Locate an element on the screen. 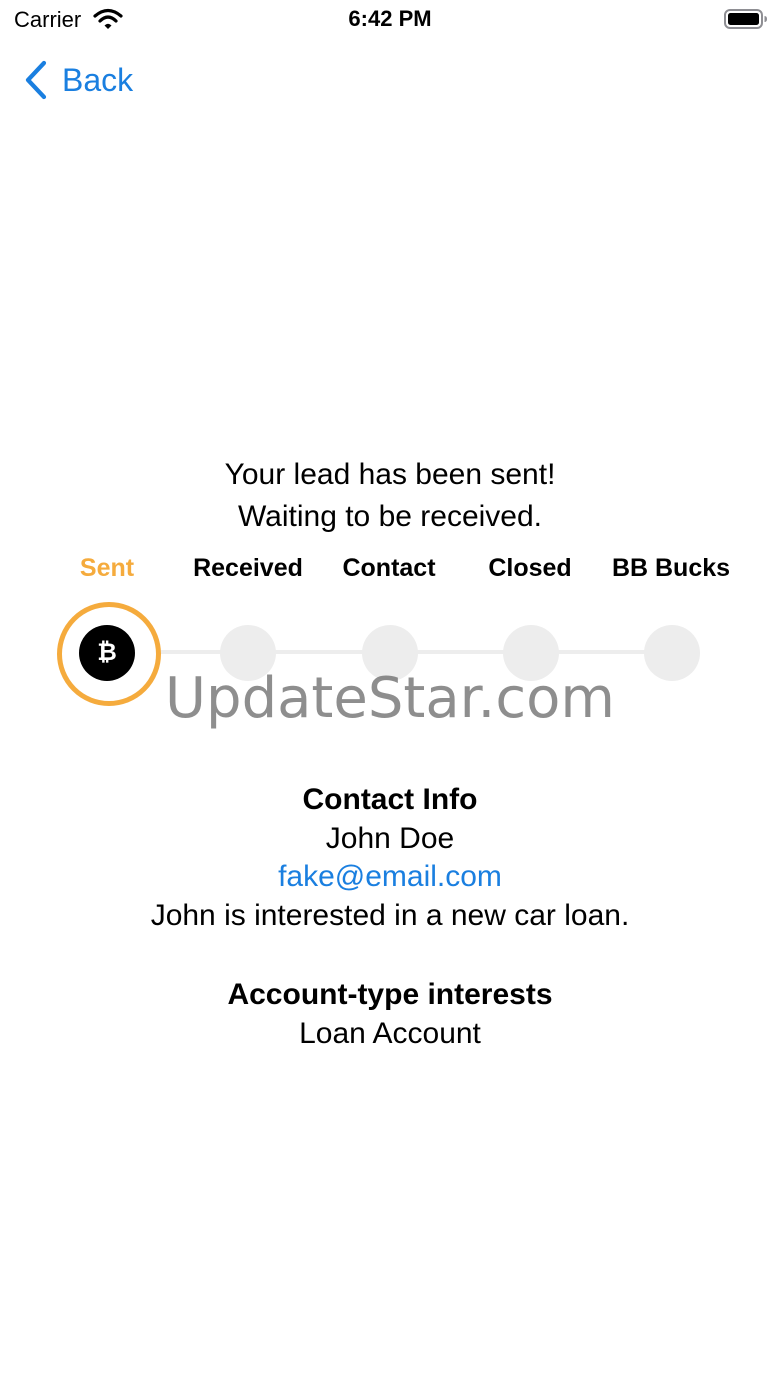  step-label-contact: Contact is located at coordinates (389, 568).